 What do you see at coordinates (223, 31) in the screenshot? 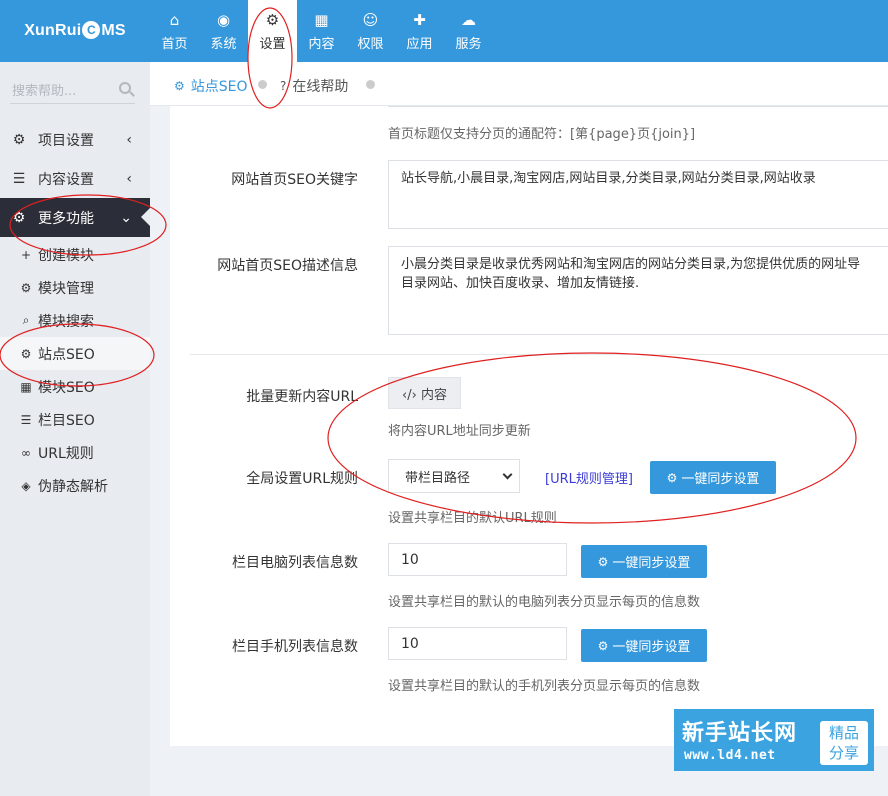
I see `nav-system: ◉ 系统` at bounding box center [223, 31].